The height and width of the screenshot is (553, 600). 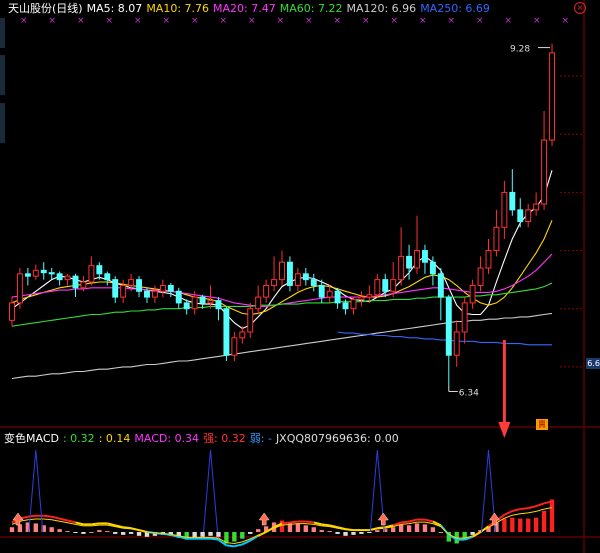 I want to click on ma20-label: MA20: 7.47, so click(x=244, y=8).